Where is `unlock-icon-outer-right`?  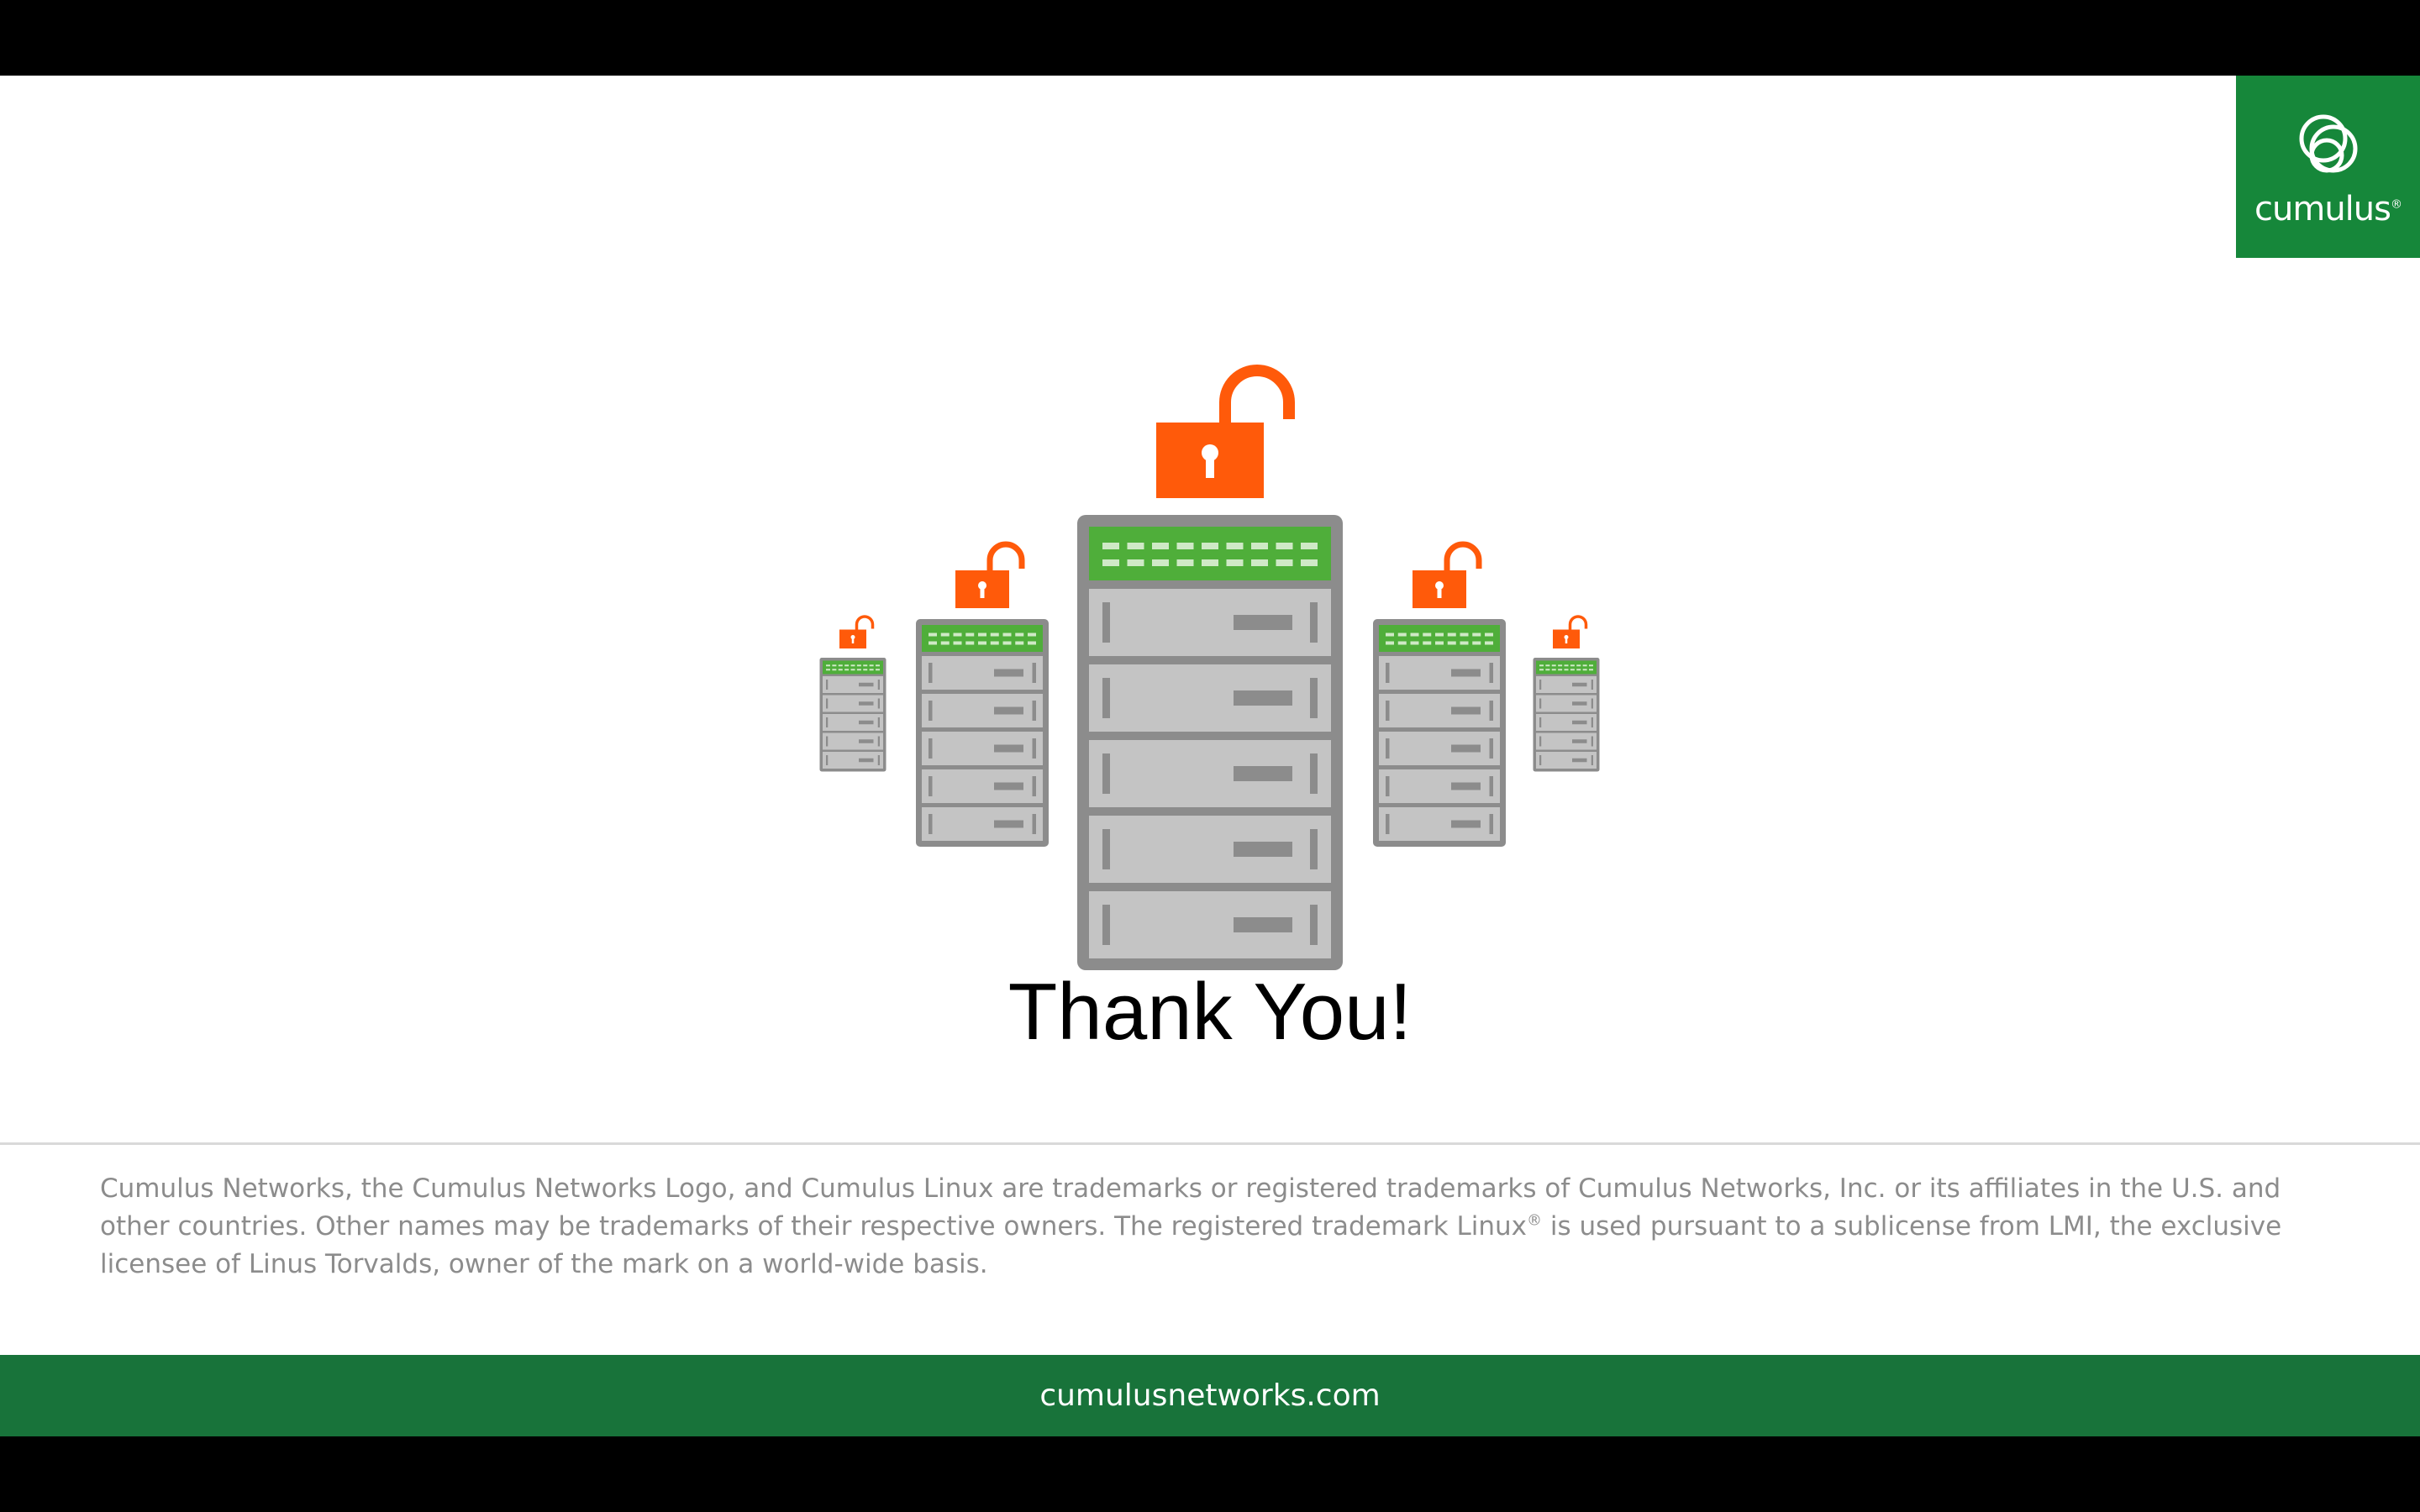
unlock-icon-outer-right is located at coordinates (1570, 631).